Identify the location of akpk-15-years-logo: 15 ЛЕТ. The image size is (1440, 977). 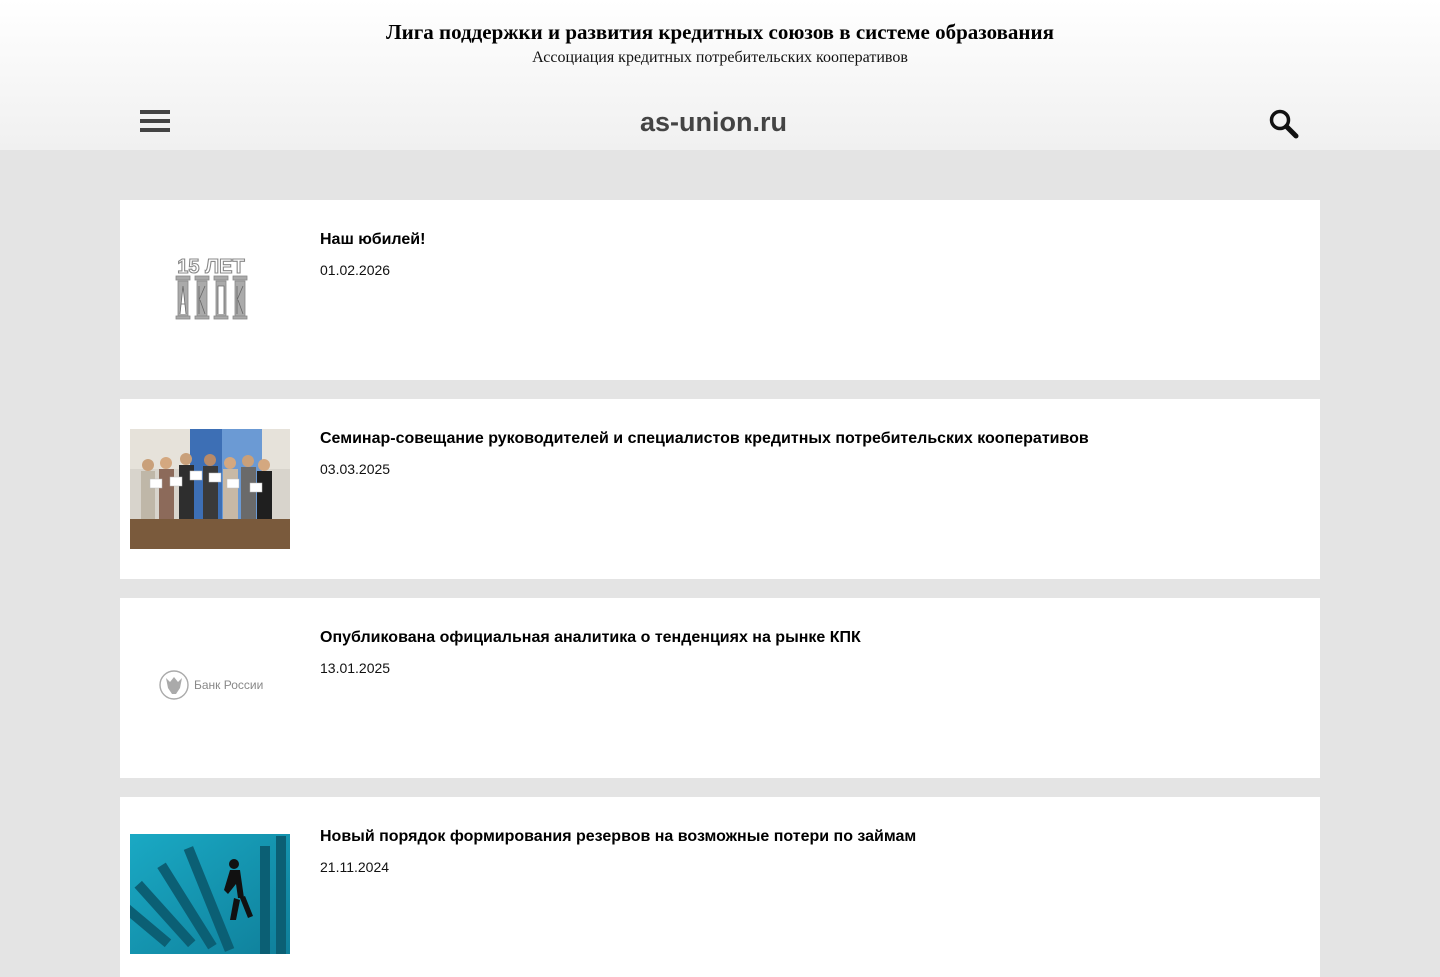
(210, 290).